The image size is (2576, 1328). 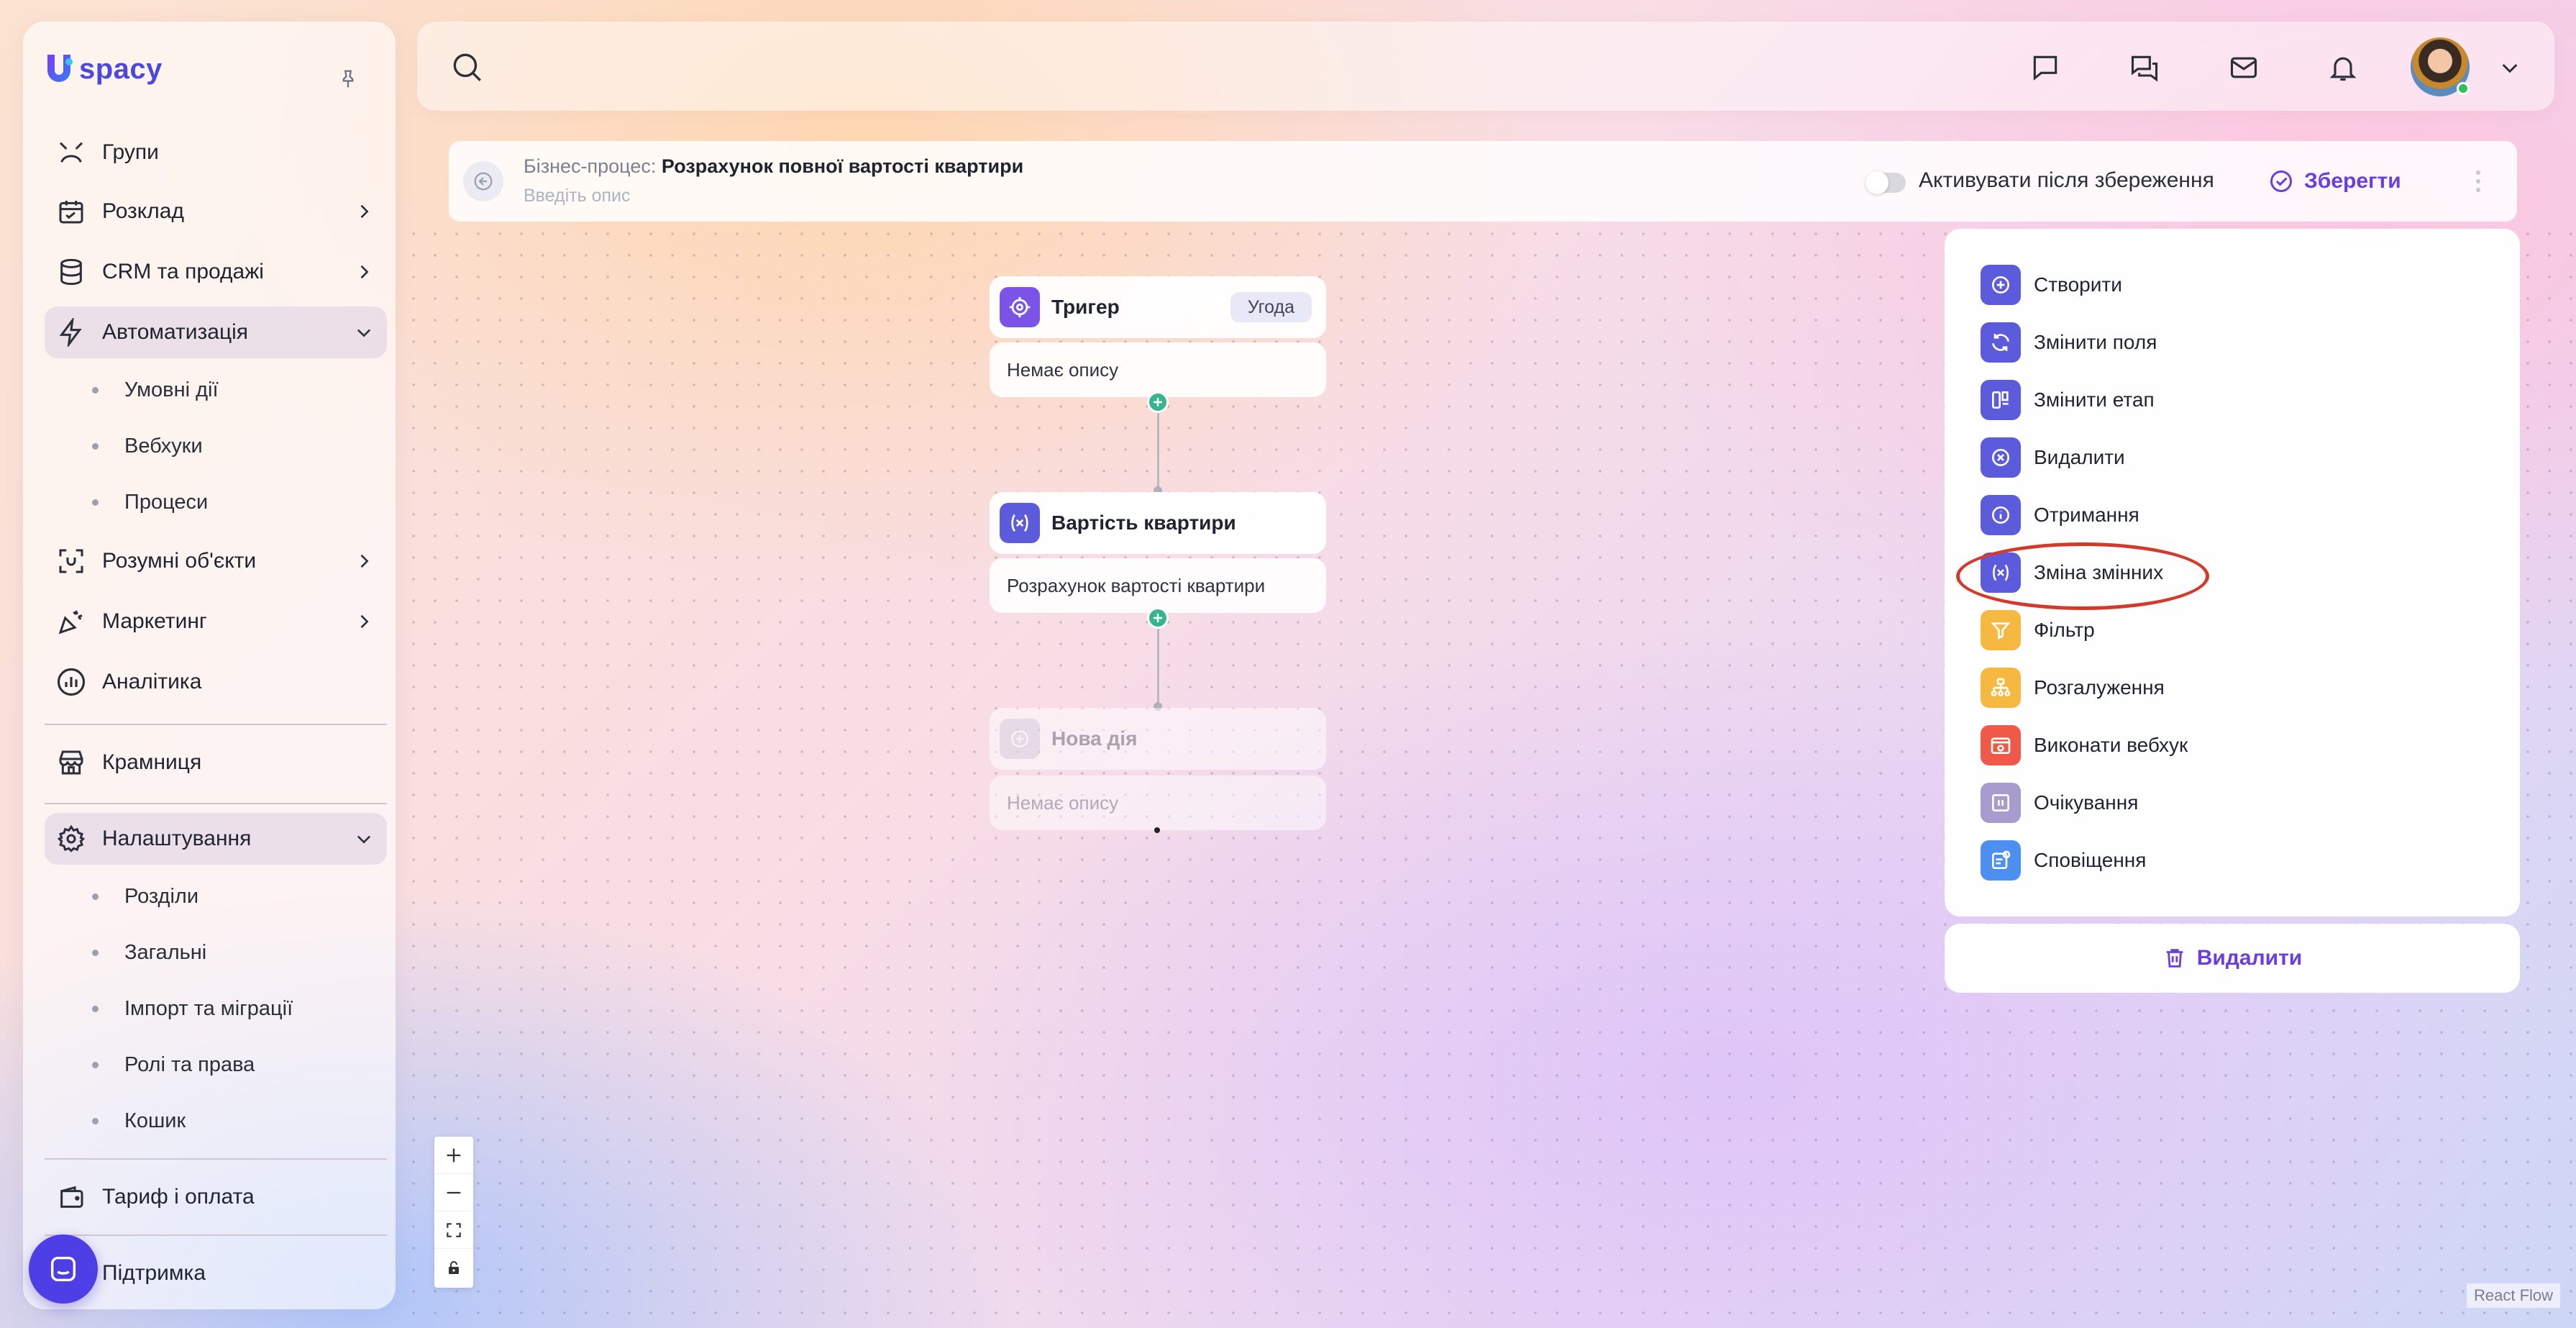 What do you see at coordinates (179, 561) in the screenshot?
I see `sidebar-item-label: Розумні об'єкти` at bounding box center [179, 561].